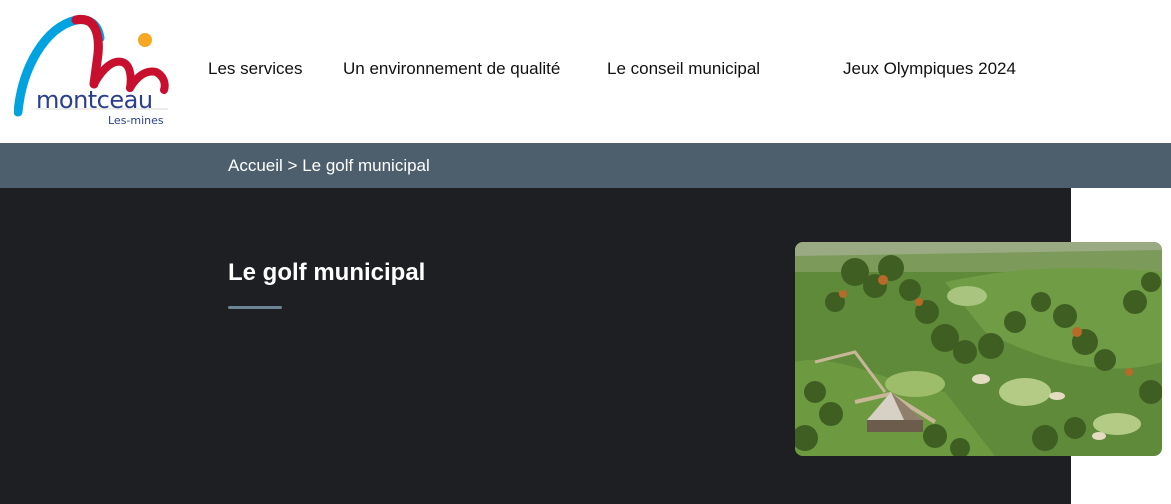 The width and height of the screenshot is (1171, 504). Describe the element at coordinates (94, 100) in the screenshot. I see `logo-wordmark: montceau` at that location.